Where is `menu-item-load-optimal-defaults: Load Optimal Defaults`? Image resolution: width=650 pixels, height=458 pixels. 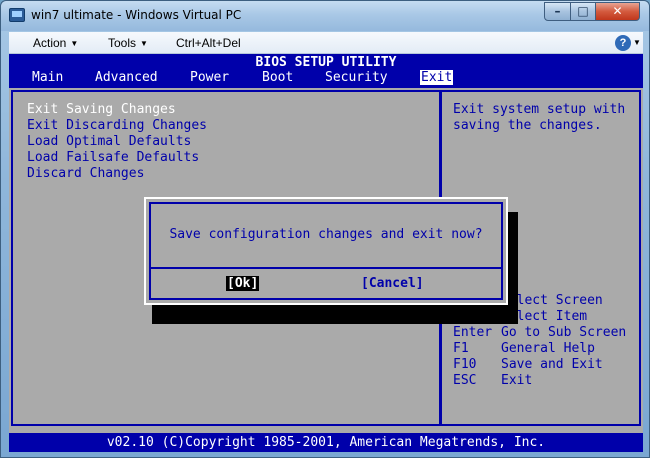 menu-item-load-optimal-defaults: Load Optimal Defaults is located at coordinates (109, 141).